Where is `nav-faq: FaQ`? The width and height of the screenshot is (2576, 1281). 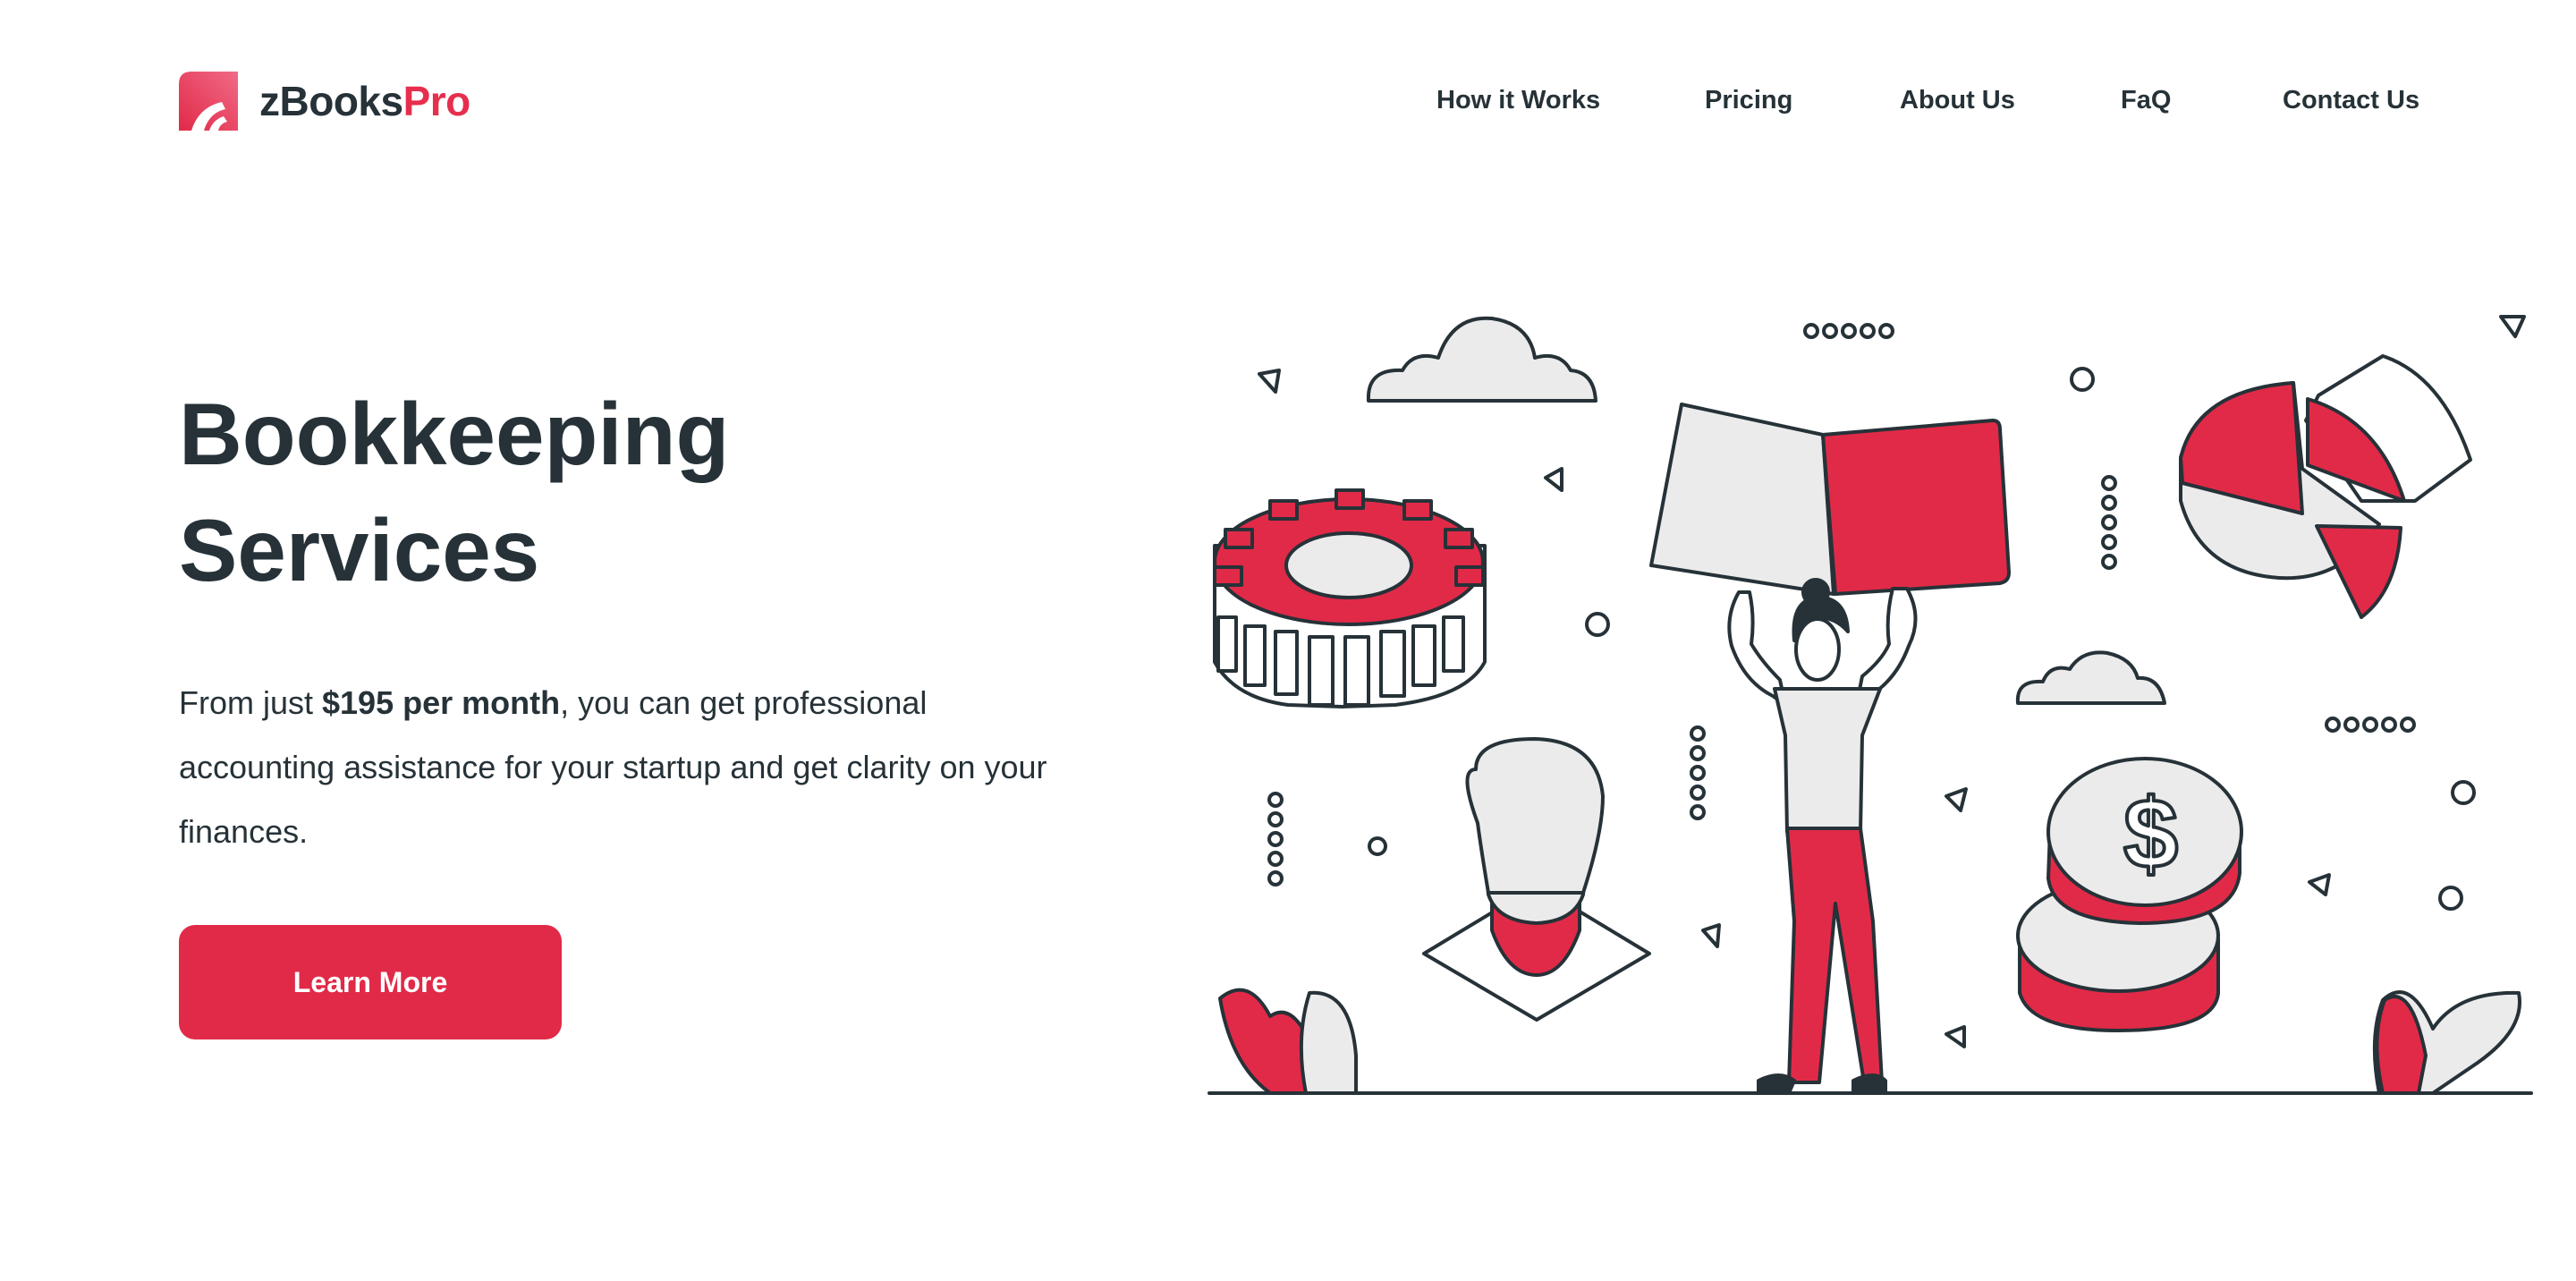
nav-faq: FaQ is located at coordinates (2146, 100).